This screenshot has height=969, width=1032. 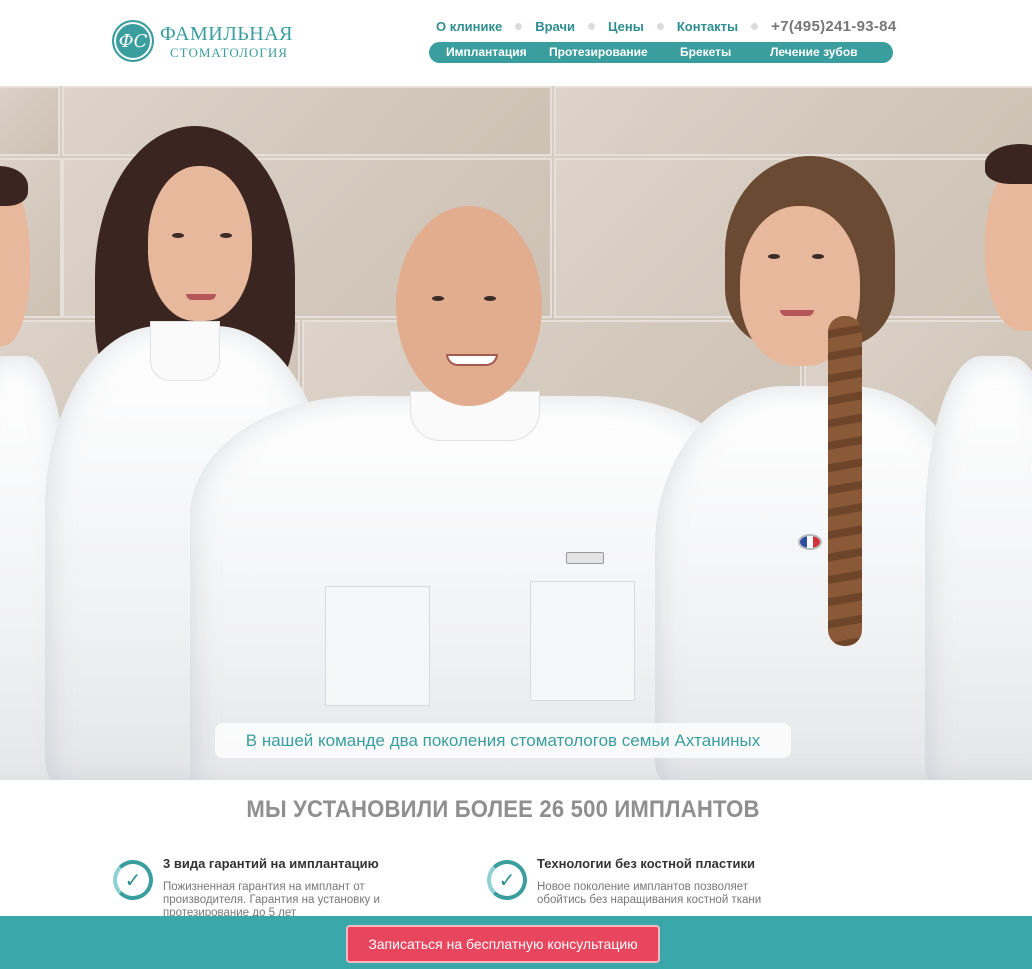 What do you see at coordinates (626, 26) in the screenshot?
I see `nav-item-prices: Цены` at bounding box center [626, 26].